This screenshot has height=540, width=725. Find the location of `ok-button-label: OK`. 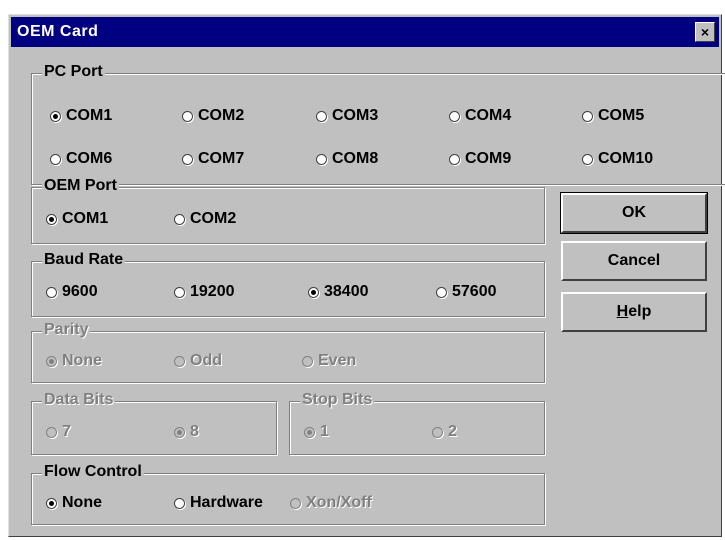

ok-button-label: OK is located at coordinates (634, 212).